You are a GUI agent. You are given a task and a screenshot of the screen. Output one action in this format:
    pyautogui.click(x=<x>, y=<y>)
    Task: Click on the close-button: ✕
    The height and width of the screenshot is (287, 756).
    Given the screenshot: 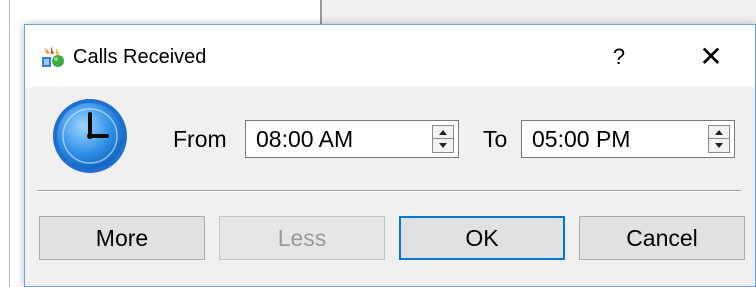 What is the action you would take?
    pyautogui.click(x=711, y=57)
    